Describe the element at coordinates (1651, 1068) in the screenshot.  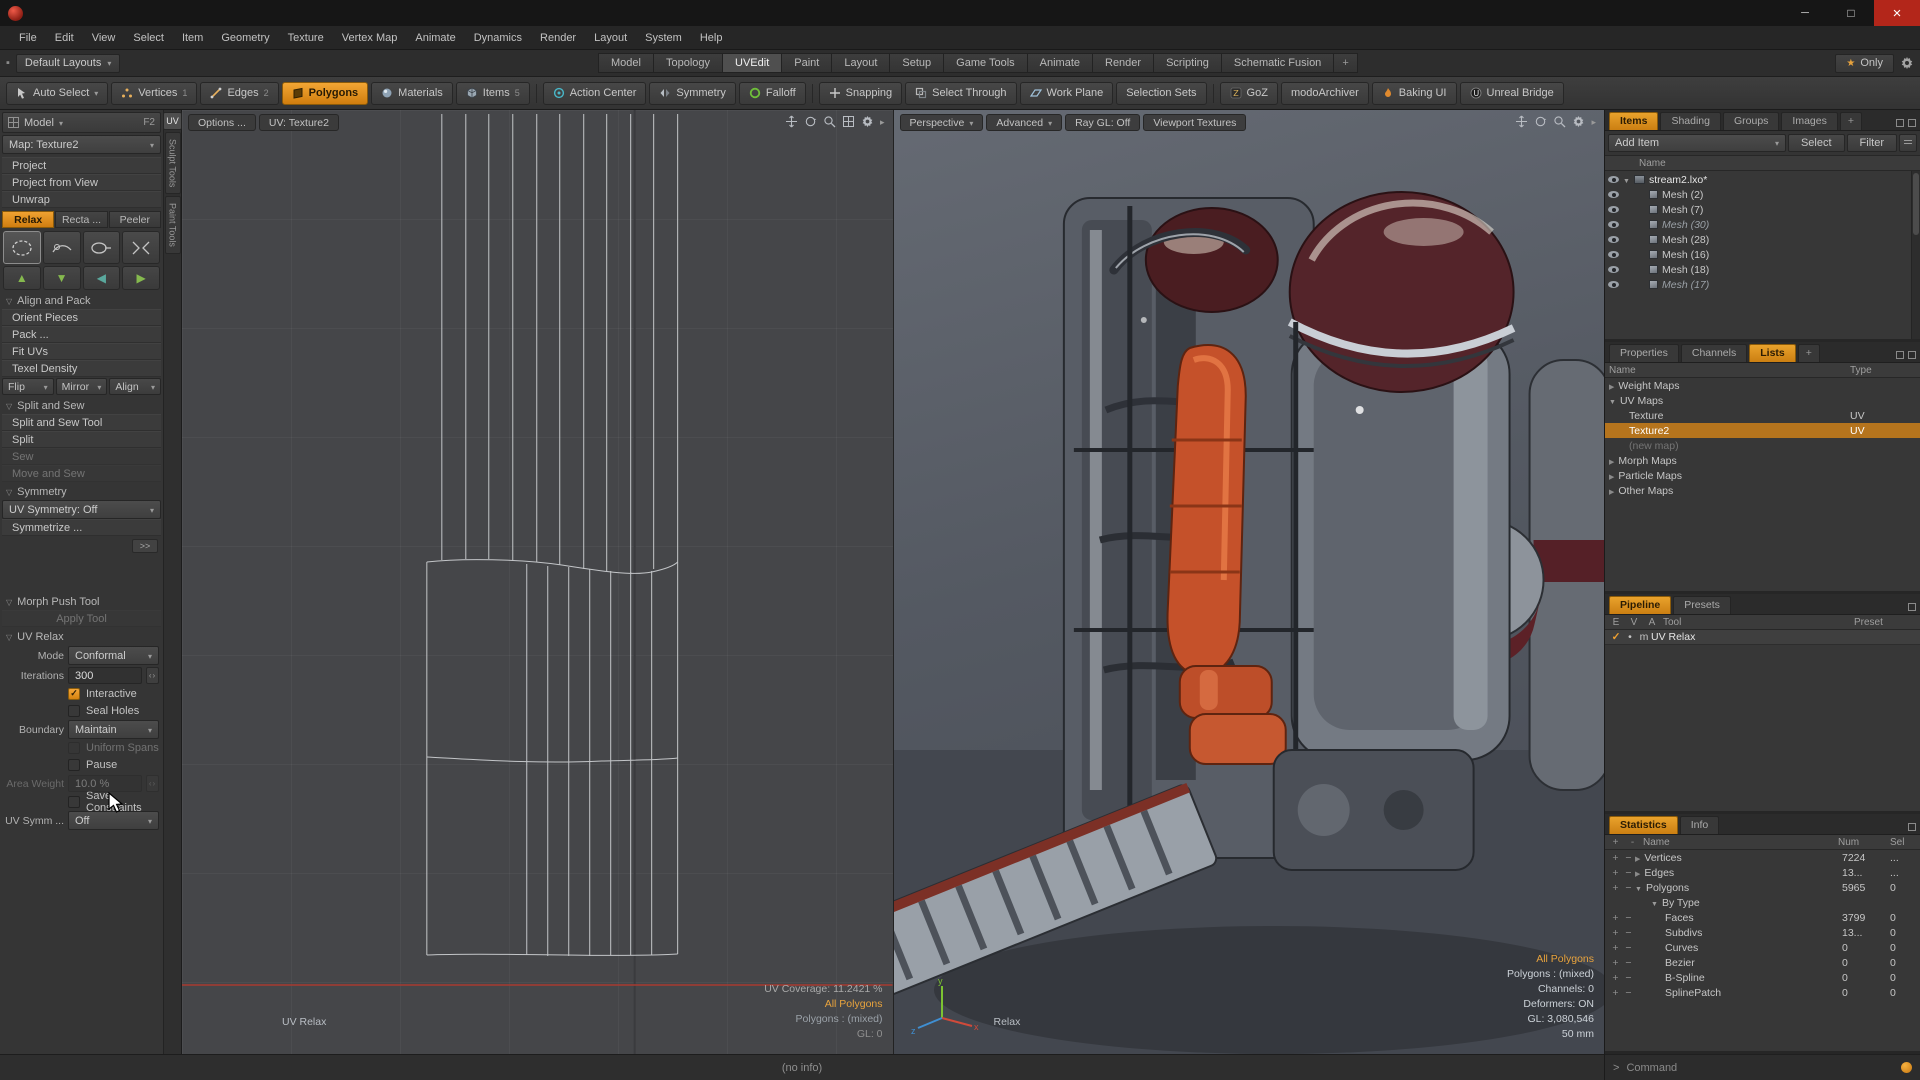
I see `command-input: Command` at that location.